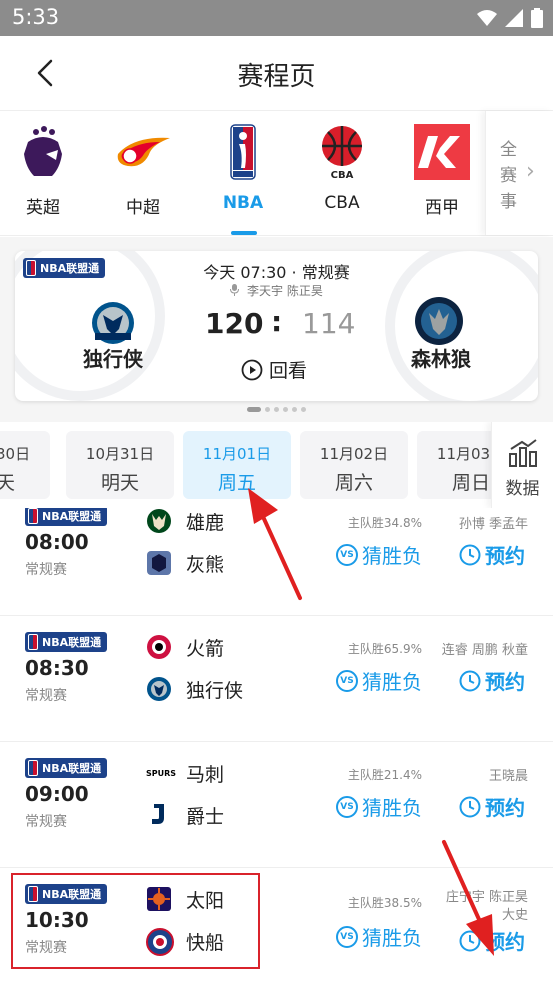 The height and width of the screenshot is (984, 553). What do you see at coordinates (522, 489) in the screenshot?
I see `data-label: 数据` at bounding box center [522, 489].